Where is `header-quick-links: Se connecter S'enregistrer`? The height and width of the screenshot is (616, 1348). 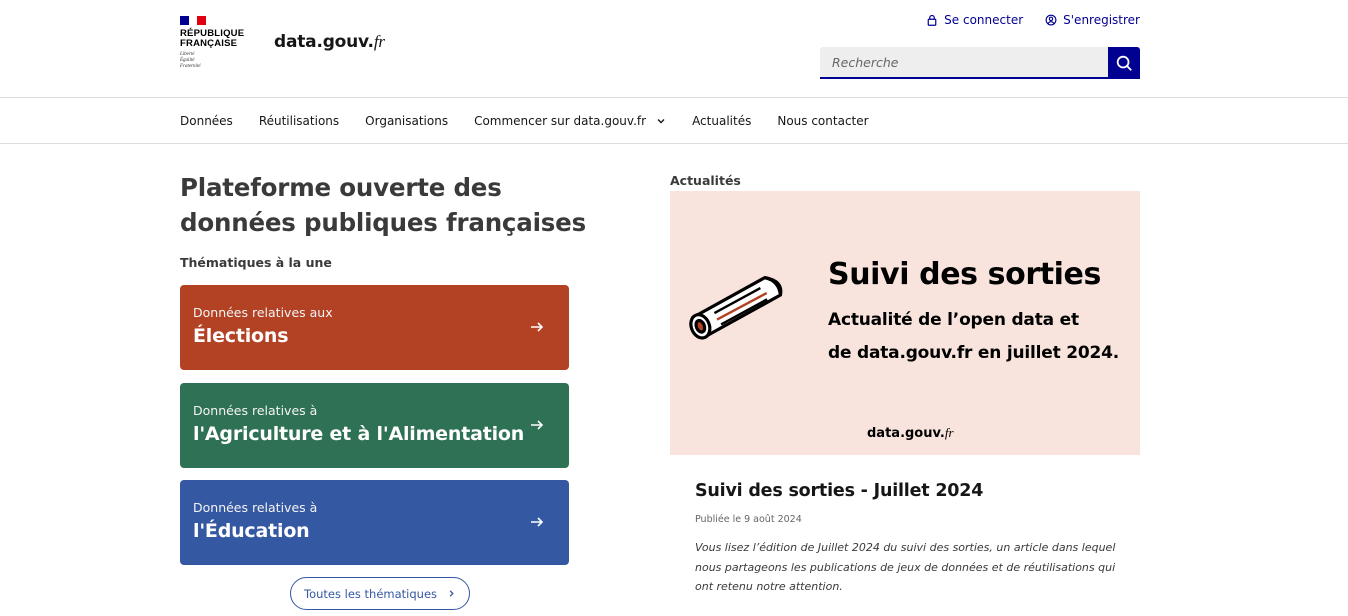
header-quick-links: Se connecter S'enregistrer is located at coordinates (1033, 20).